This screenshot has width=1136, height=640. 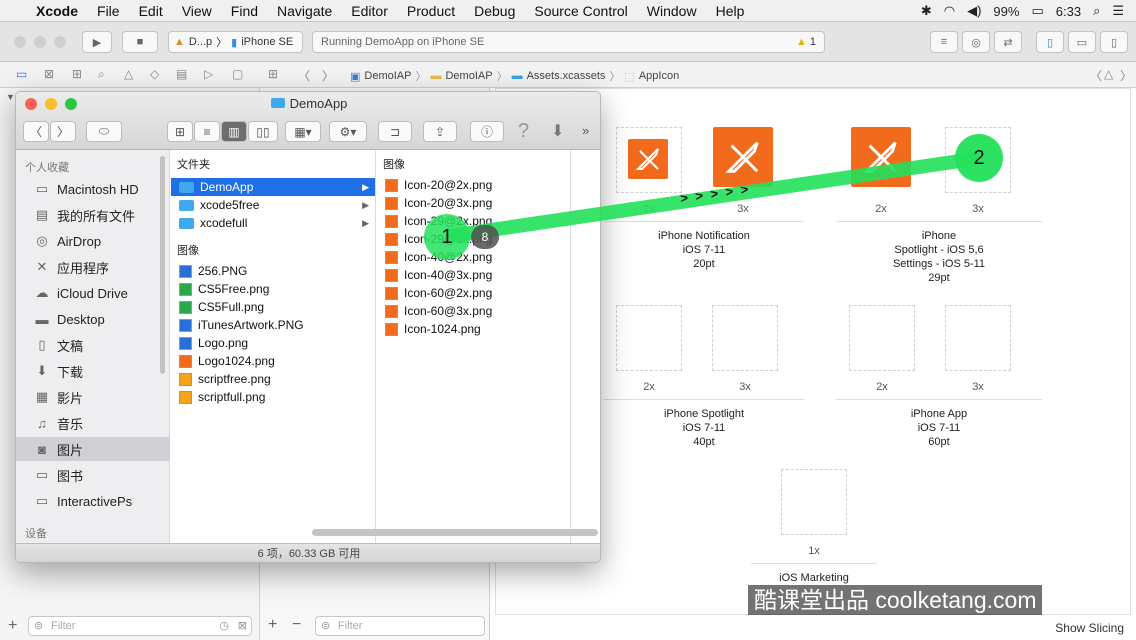 I want to click on step-bubble-1: 1, so click(x=447, y=237).